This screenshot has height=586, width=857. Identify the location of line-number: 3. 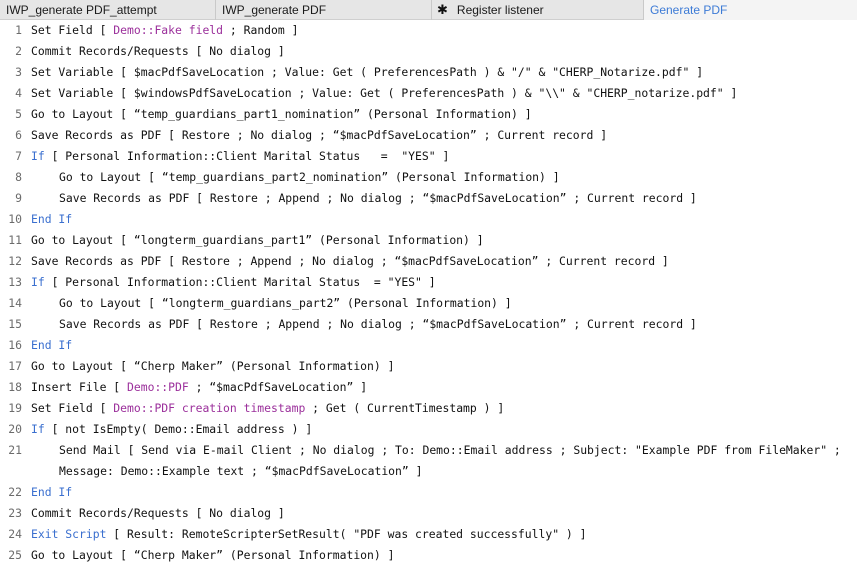
(18, 72).